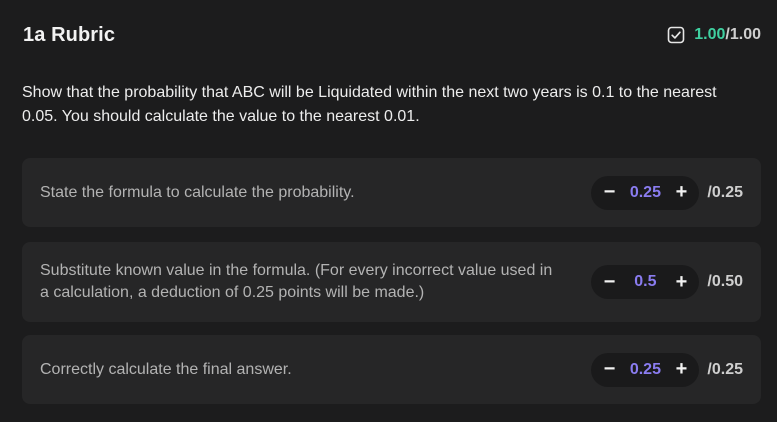 Image resolution: width=777 pixels, height=422 pixels. I want to click on checkbox-check-icon, so click(676, 35).